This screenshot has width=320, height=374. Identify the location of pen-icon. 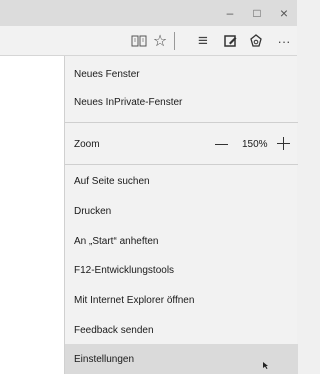
(231, 41).